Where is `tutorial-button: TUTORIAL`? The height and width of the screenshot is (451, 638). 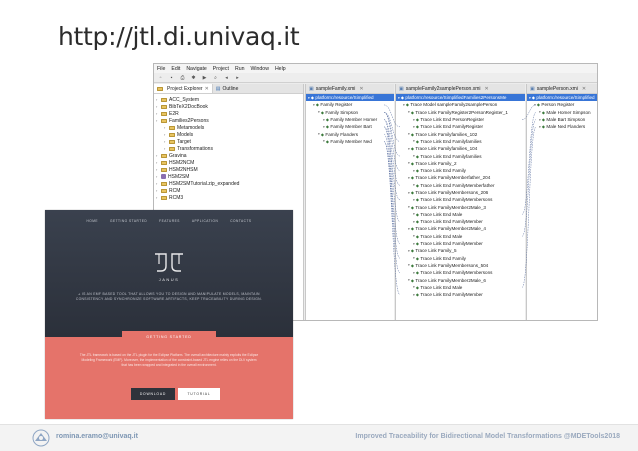
tutorial-button: TUTORIAL is located at coordinates (199, 394).